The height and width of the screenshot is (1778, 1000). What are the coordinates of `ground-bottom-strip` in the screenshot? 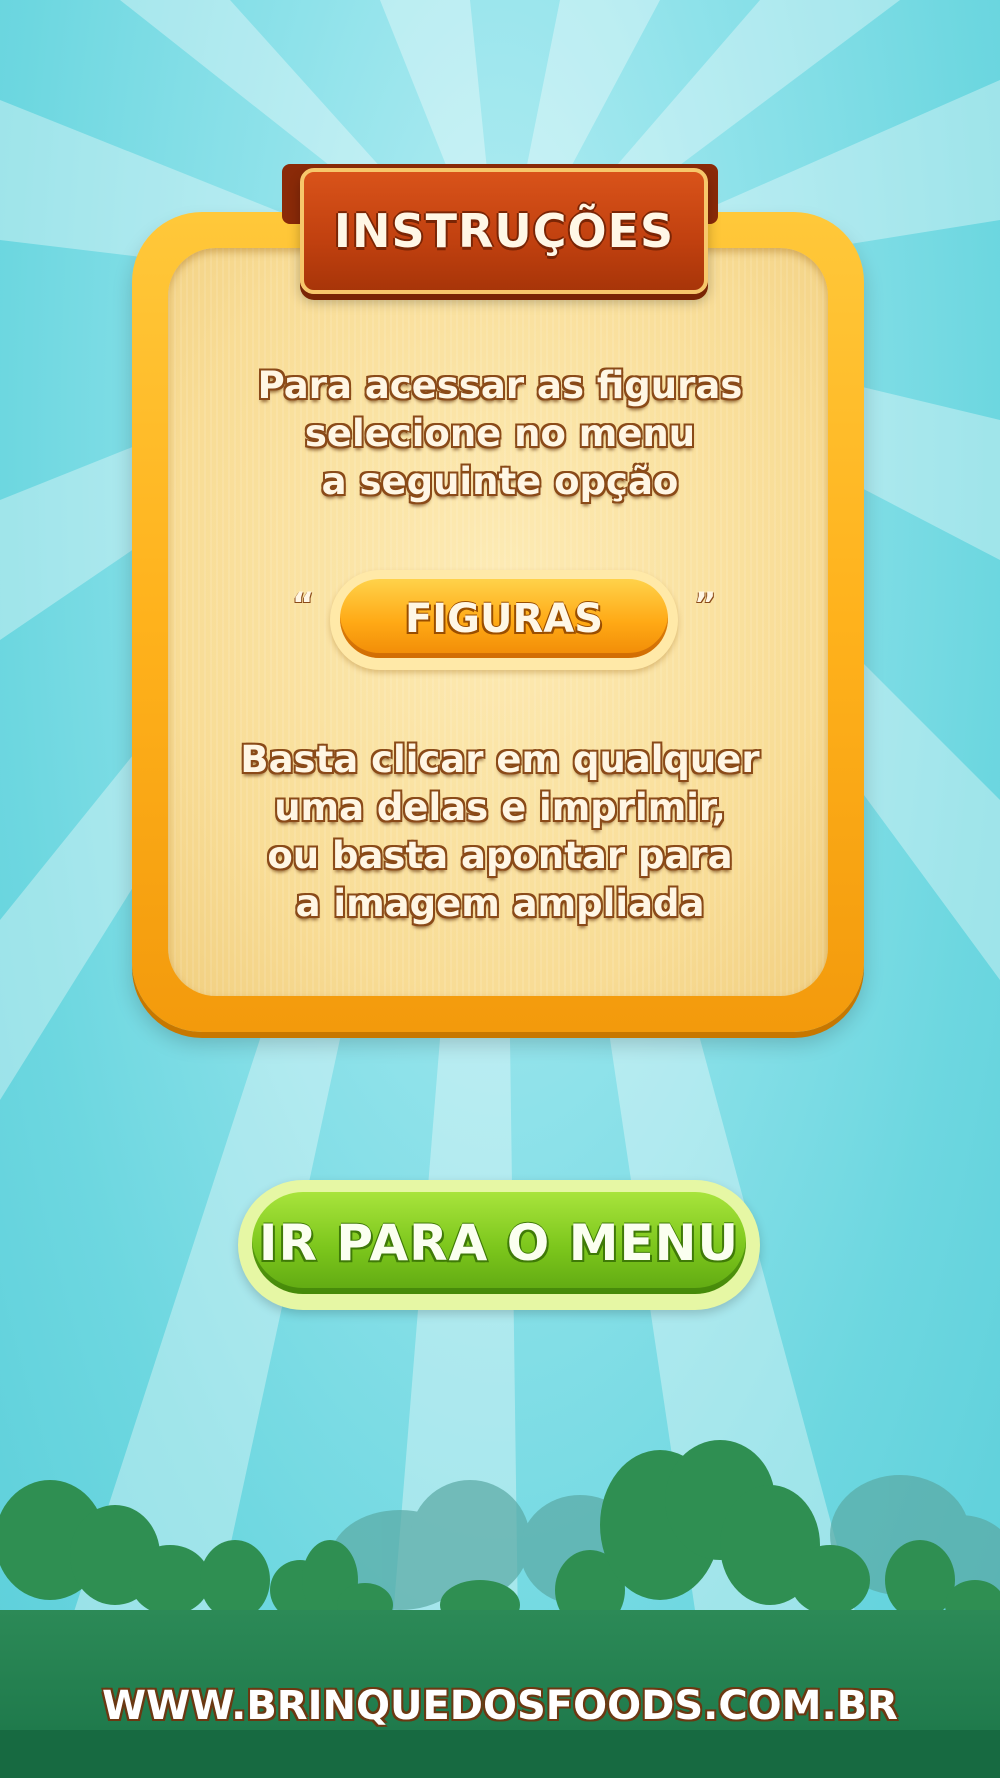 It's located at (500, 1754).